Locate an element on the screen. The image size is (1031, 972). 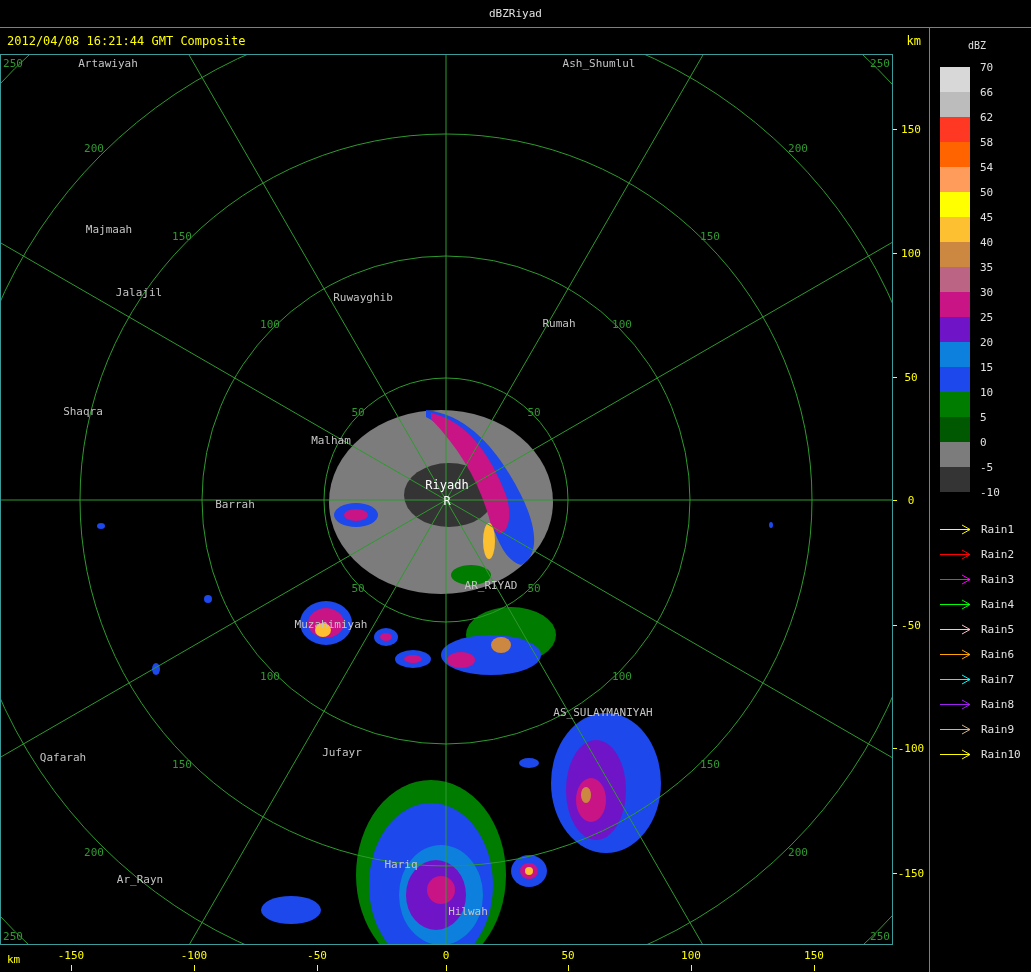
rain-track-label: Rain4 is located at coordinates (998, 604).